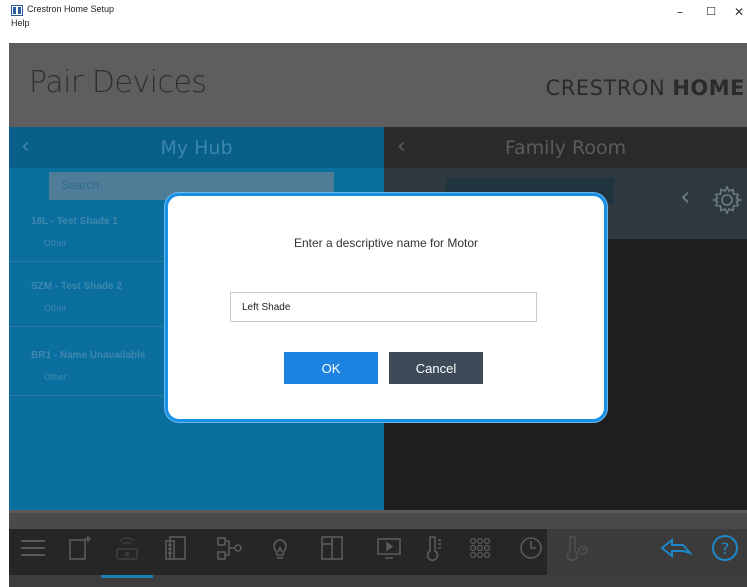 The height and width of the screenshot is (587, 747). I want to click on room-previous-chevron-icon: ‹, so click(685, 197).